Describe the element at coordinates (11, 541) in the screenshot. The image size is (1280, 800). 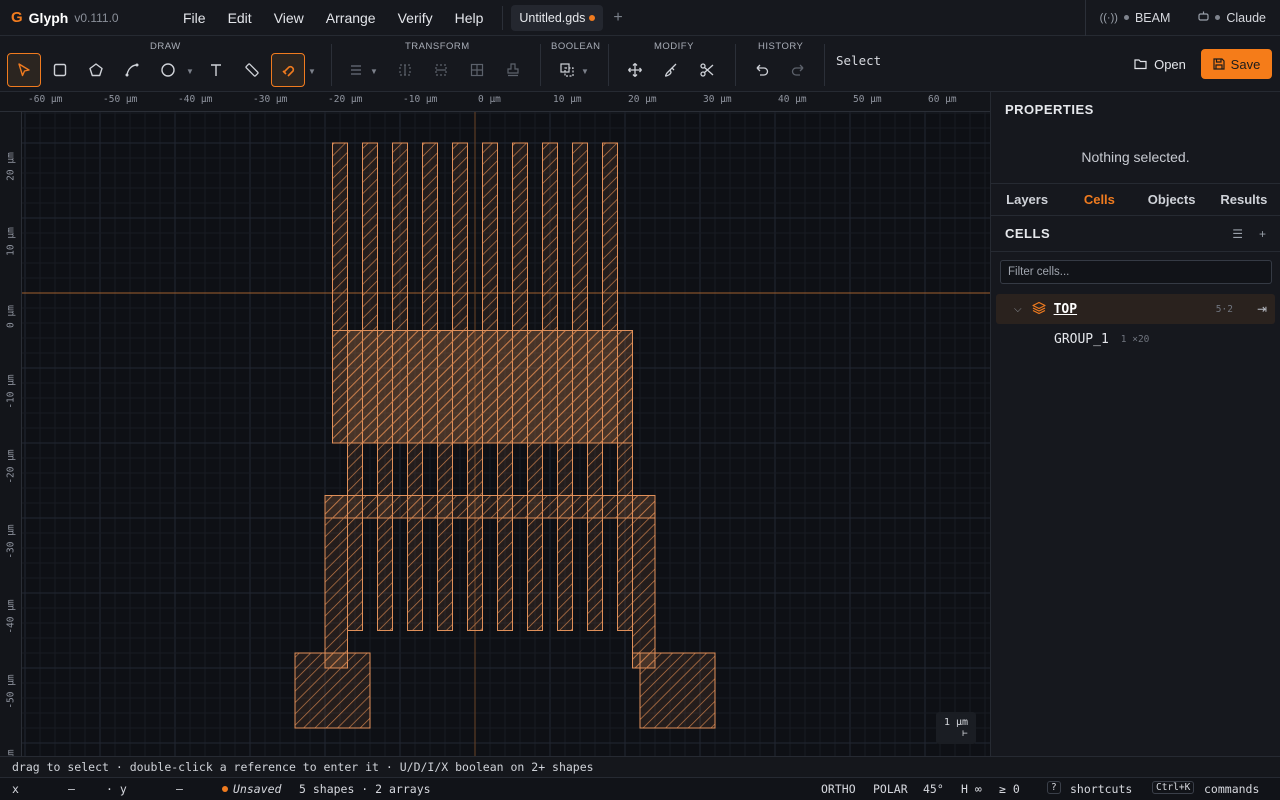
I see `ruler-tick-label: -30 µm` at that location.